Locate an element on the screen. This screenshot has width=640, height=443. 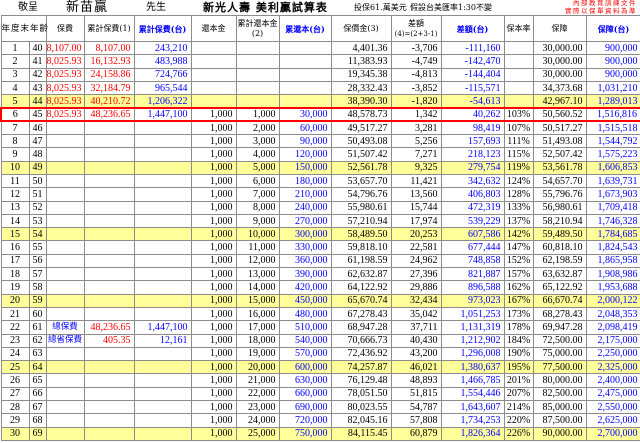
cell-coverage-twd: 2,550,000 is located at coordinates (612, 407).